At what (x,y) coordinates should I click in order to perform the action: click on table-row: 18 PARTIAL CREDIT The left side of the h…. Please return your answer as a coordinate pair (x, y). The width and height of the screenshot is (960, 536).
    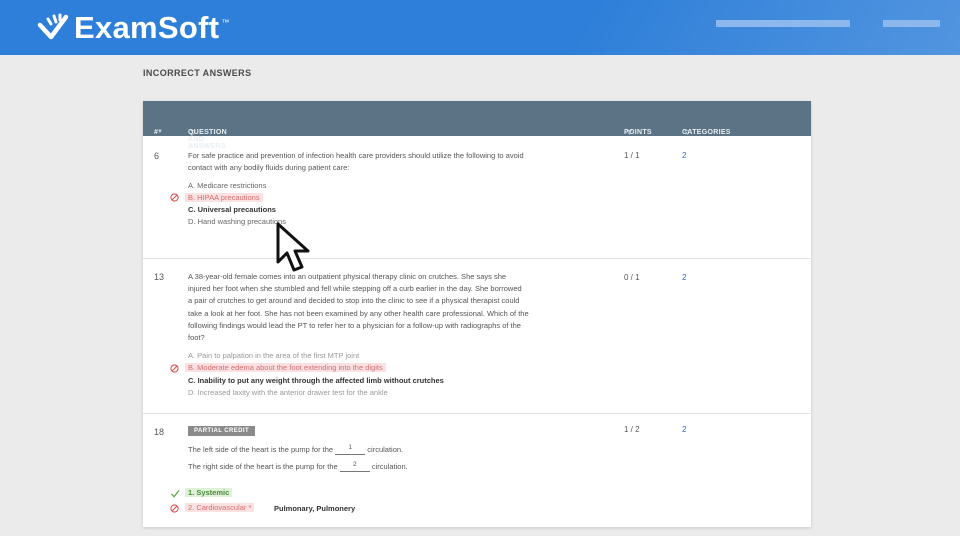
    Looking at the image, I should click on (477, 470).